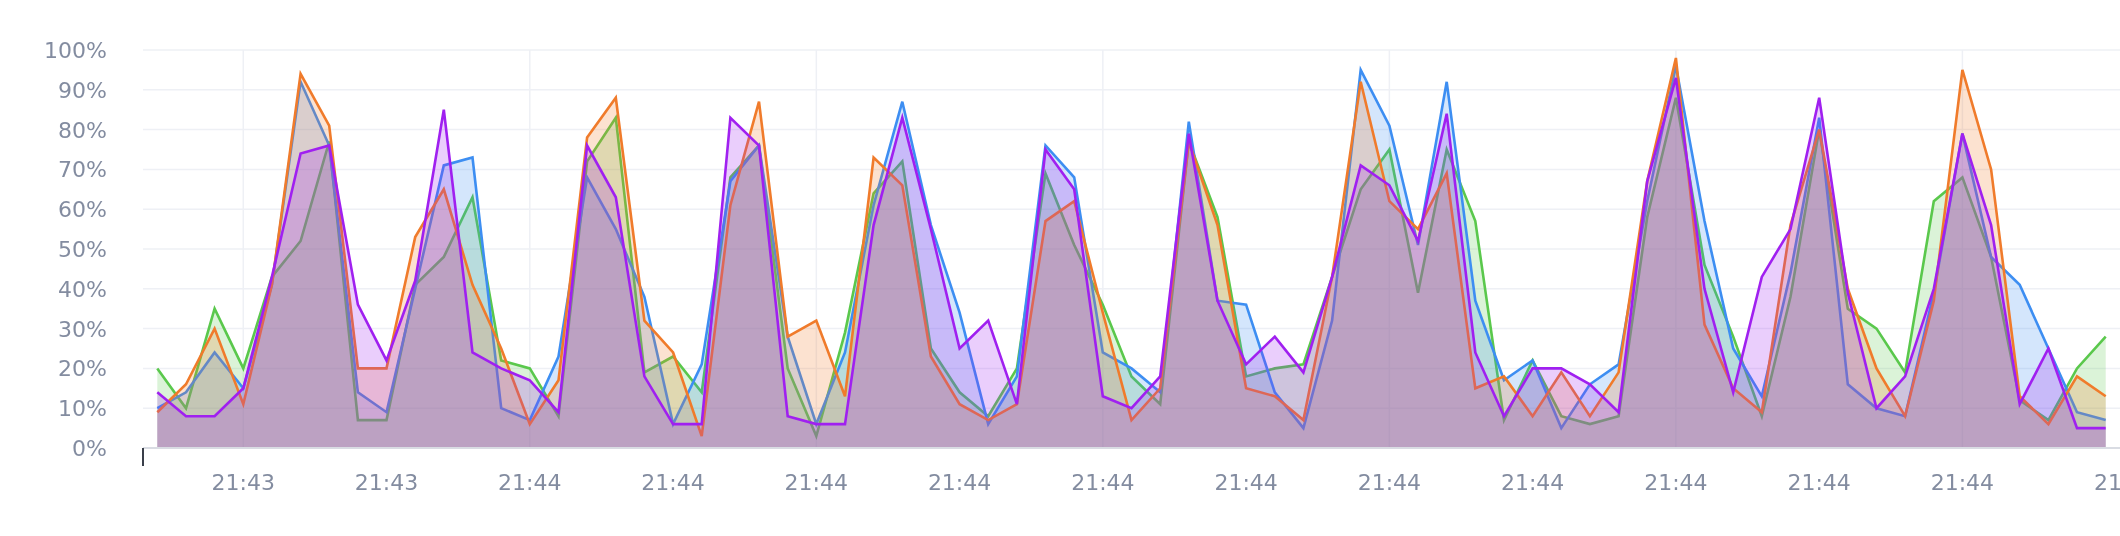  I want to click on y-tick-label: 0%, so click(89, 448).